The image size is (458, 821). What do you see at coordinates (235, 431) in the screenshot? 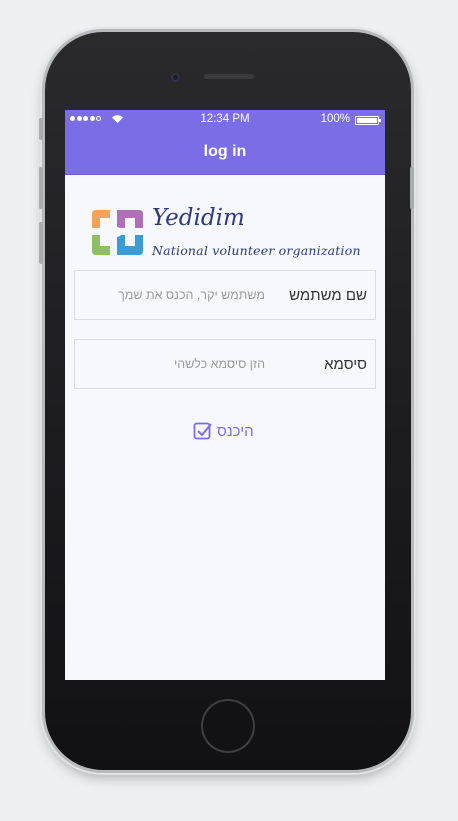
I see `login-label: היכנס` at bounding box center [235, 431].